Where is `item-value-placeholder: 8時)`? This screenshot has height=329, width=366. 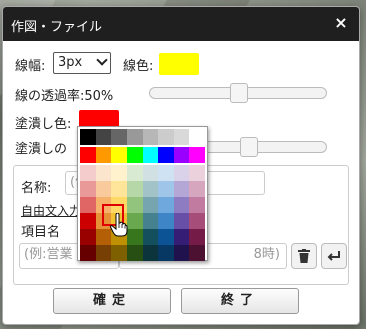 item-value-placeholder: 8時) is located at coordinates (266, 254).